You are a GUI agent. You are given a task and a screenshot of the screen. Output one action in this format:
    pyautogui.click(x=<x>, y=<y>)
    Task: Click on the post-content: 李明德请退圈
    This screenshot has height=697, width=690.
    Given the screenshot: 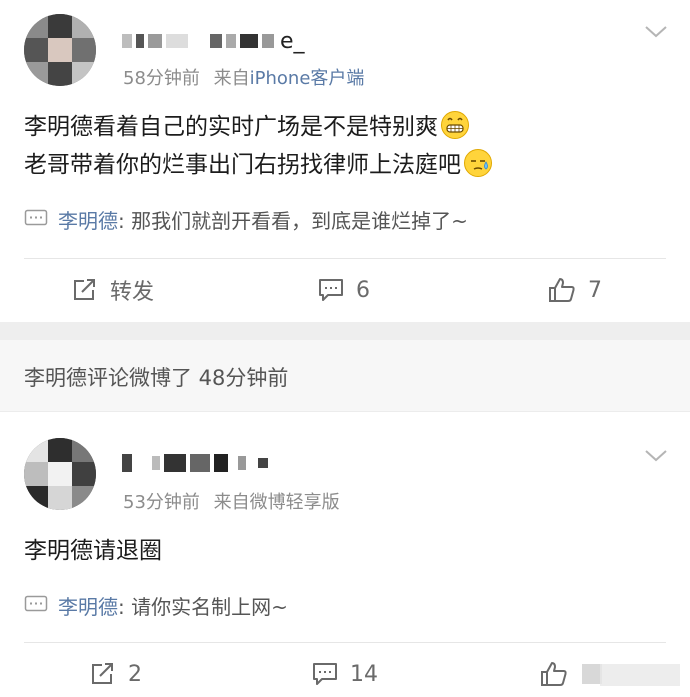 What is the action you would take?
    pyautogui.click(x=93, y=551)
    